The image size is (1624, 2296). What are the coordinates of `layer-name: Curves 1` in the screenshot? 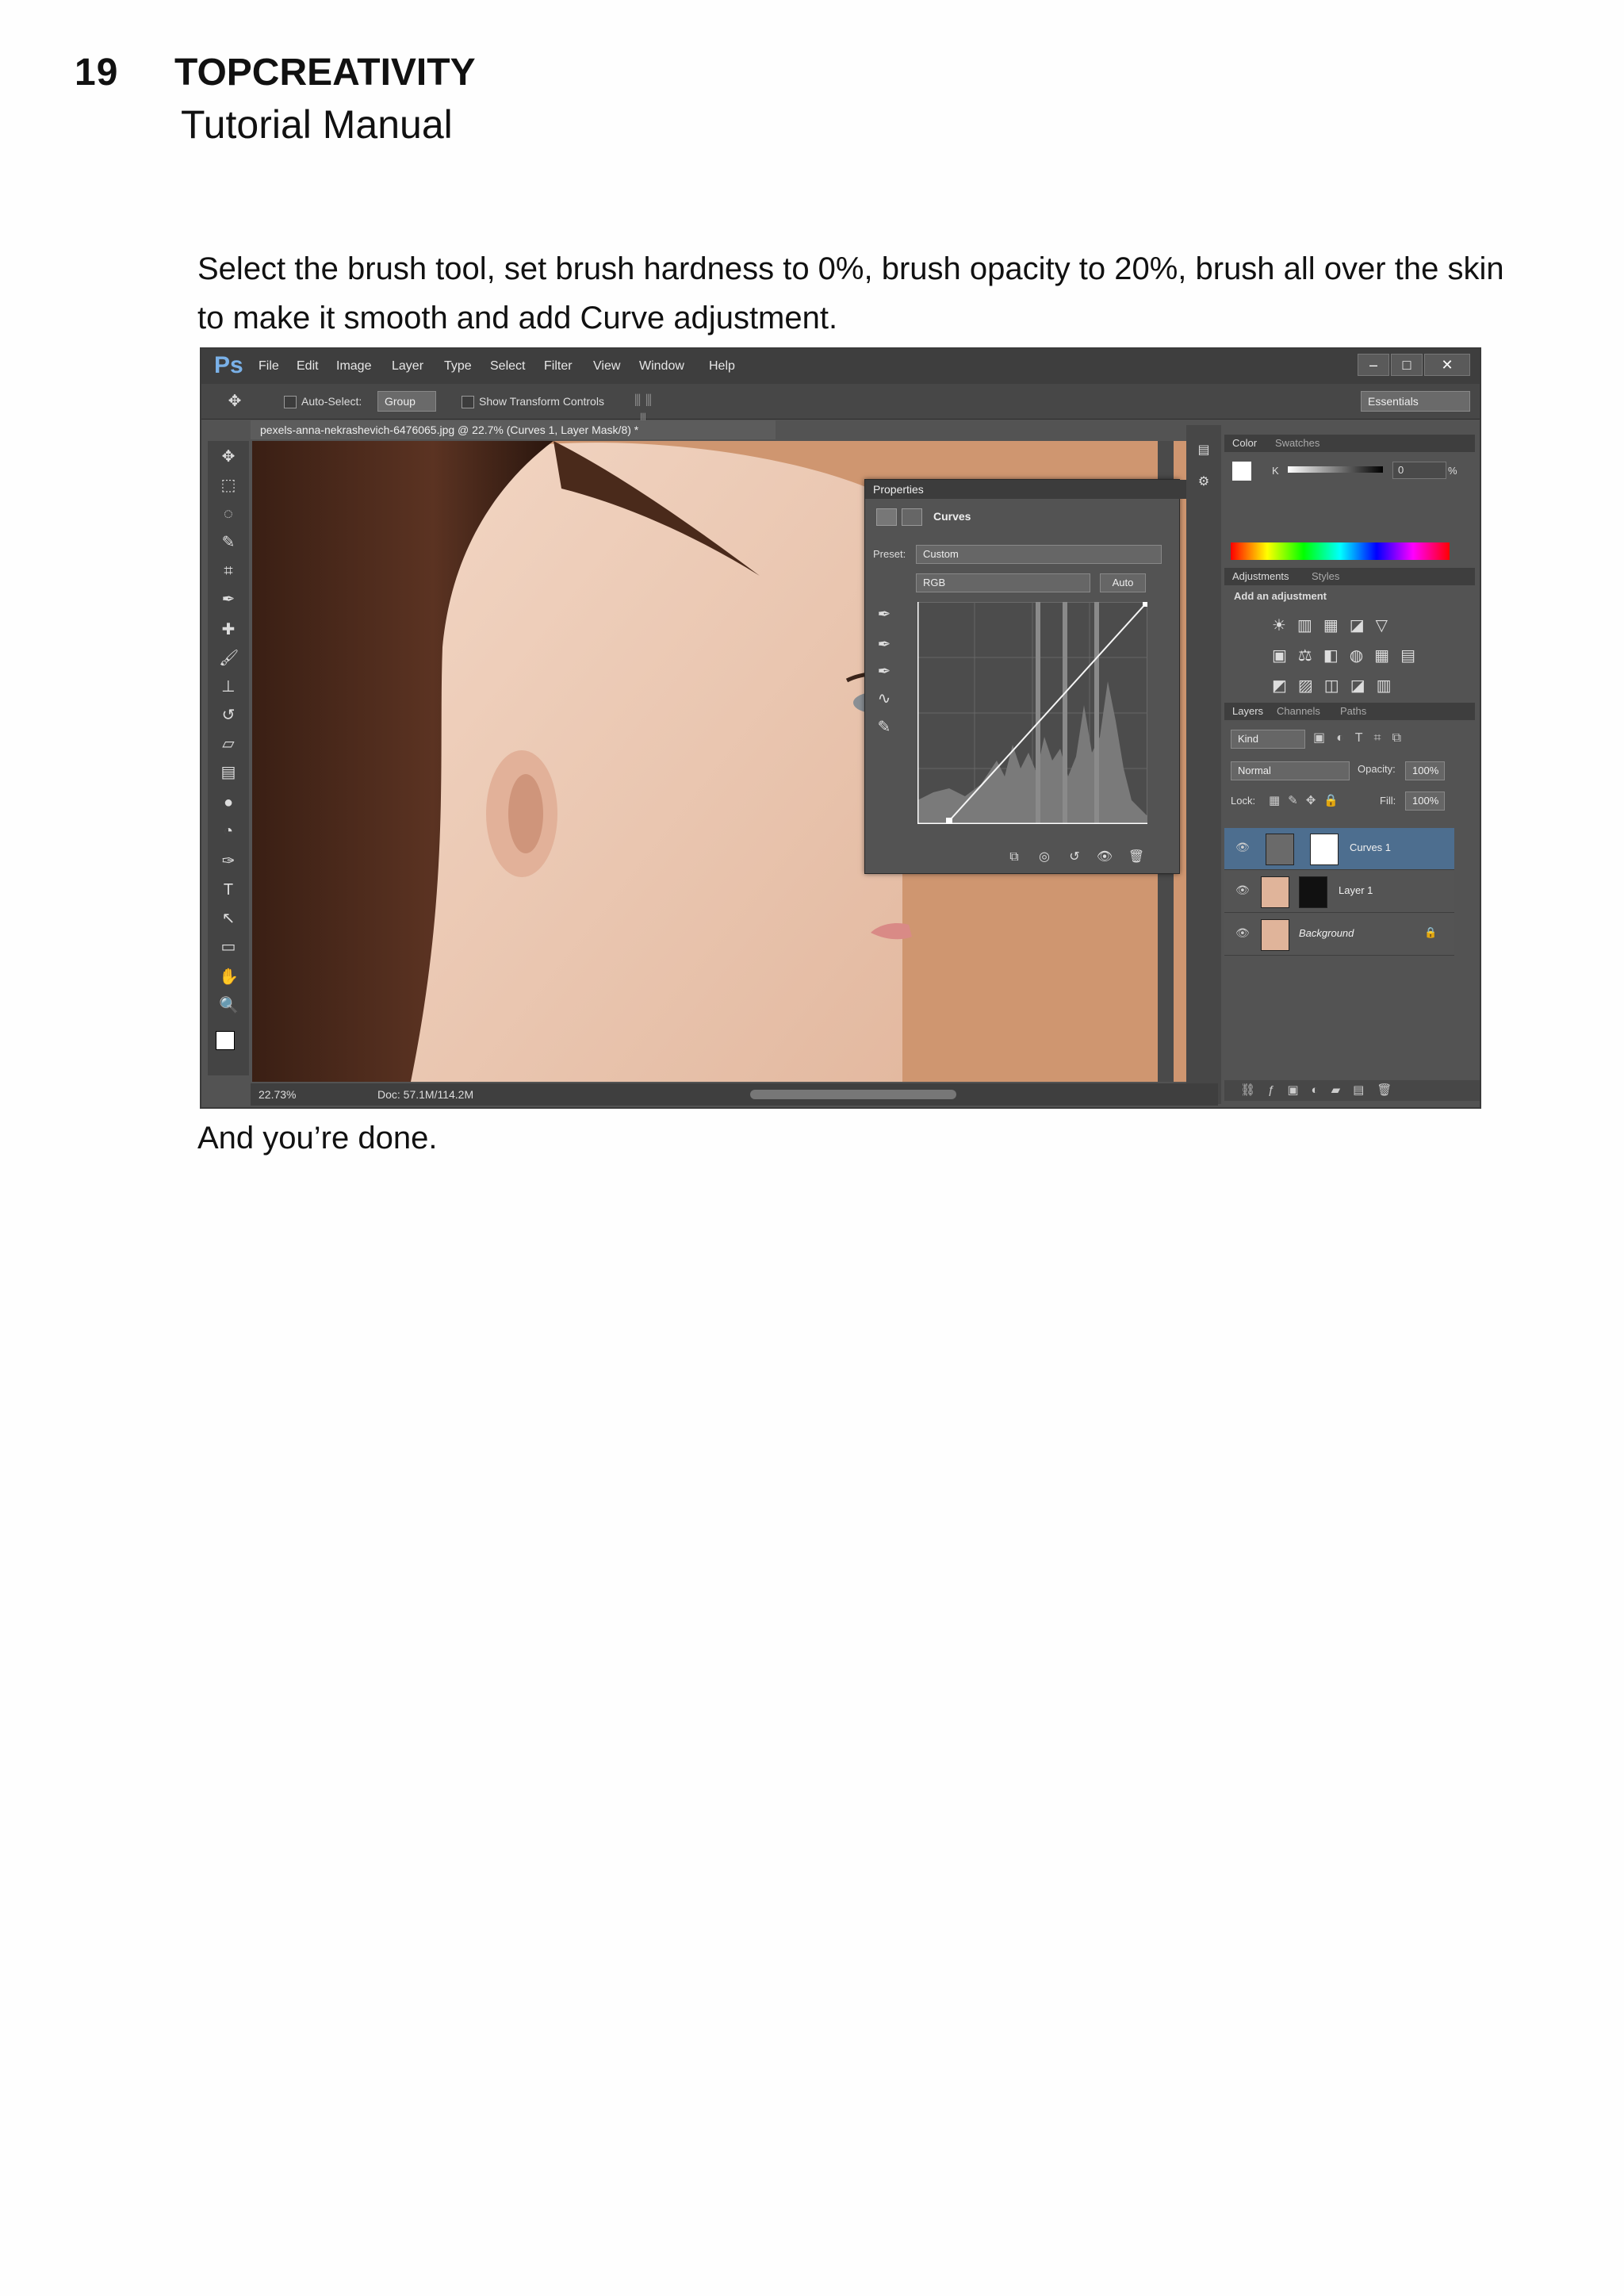 It's located at (1371, 847).